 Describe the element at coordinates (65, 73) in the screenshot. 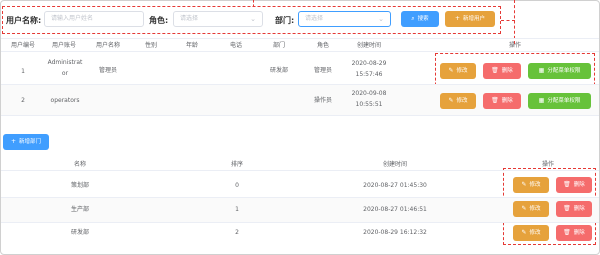

I see `user-account-wrap: or` at that location.